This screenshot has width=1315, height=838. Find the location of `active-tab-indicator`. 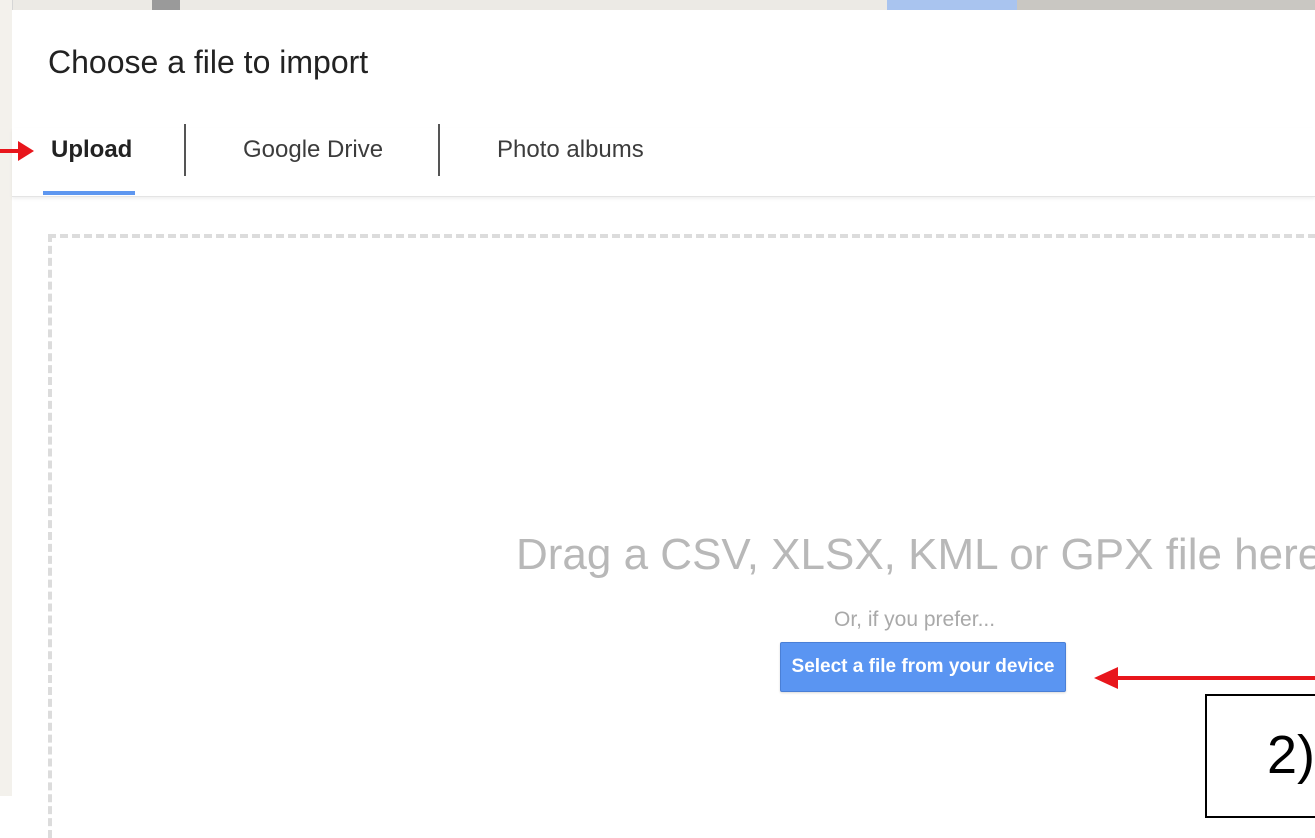

active-tab-indicator is located at coordinates (89, 193).